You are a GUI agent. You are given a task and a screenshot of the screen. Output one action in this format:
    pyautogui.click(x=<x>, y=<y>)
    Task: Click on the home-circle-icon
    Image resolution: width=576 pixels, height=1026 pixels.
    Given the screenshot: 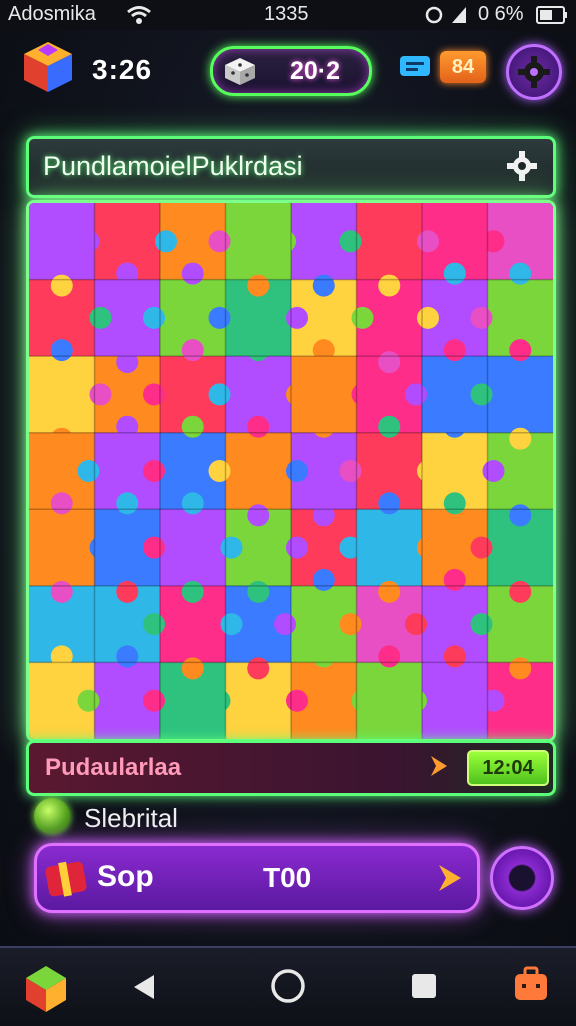 What is the action you would take?
    pyautogui.click(x=288, y=986)
    